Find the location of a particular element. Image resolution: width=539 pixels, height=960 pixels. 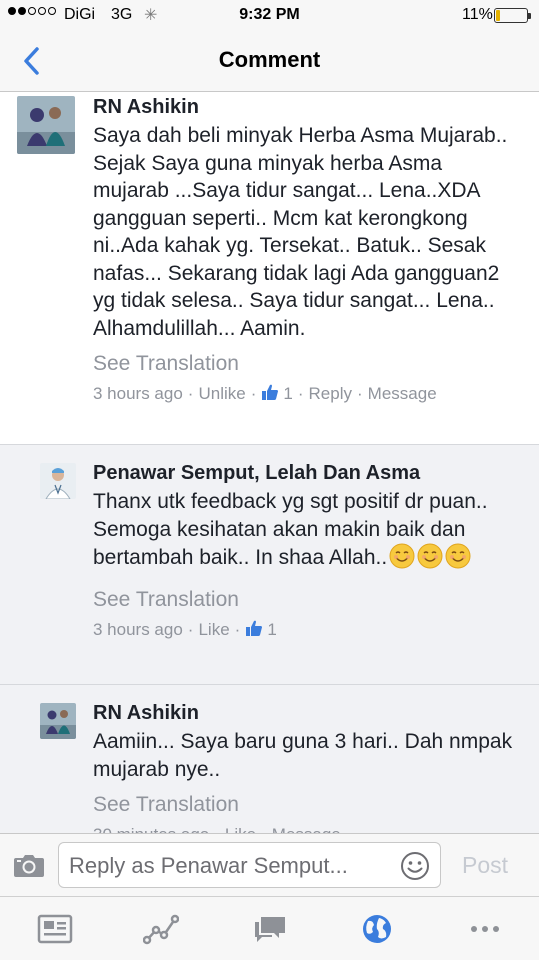

camera-icon is located at coordinates (29, 866).